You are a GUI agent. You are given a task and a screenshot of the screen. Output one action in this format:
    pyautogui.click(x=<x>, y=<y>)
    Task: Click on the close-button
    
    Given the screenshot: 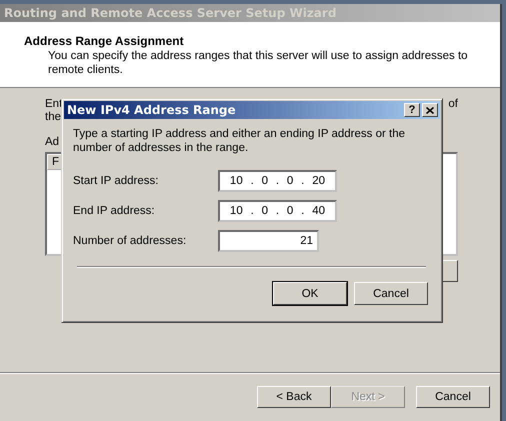 What is the action you would take?
    pyautogui.click(x=430, y=110)
    